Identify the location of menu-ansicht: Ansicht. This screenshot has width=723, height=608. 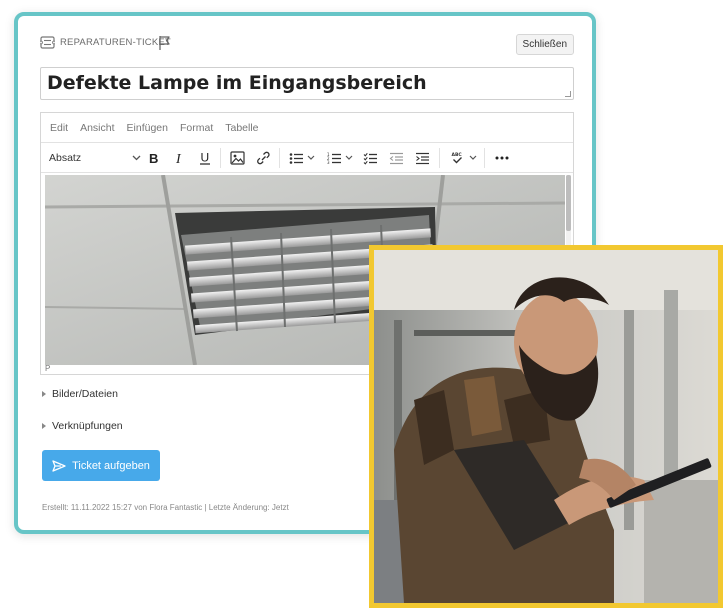
(97, 128).